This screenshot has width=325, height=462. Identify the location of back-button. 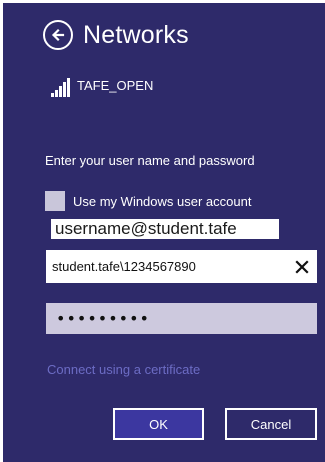
(58, 35).